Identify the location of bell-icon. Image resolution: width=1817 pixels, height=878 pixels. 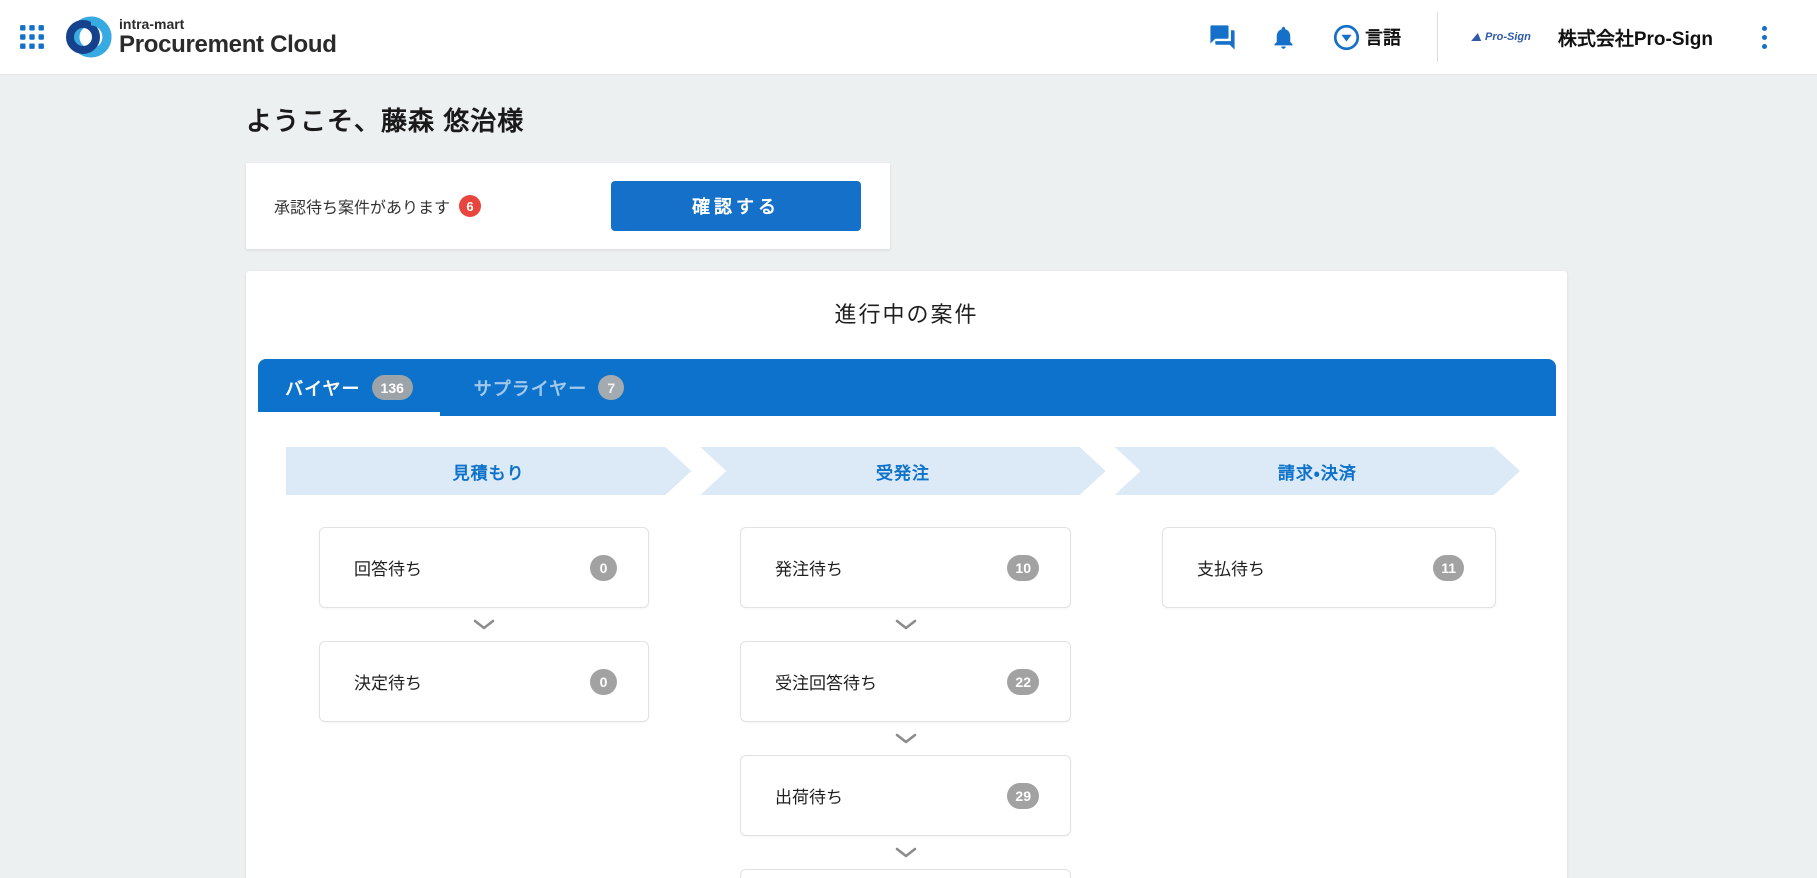
(1283, 37).